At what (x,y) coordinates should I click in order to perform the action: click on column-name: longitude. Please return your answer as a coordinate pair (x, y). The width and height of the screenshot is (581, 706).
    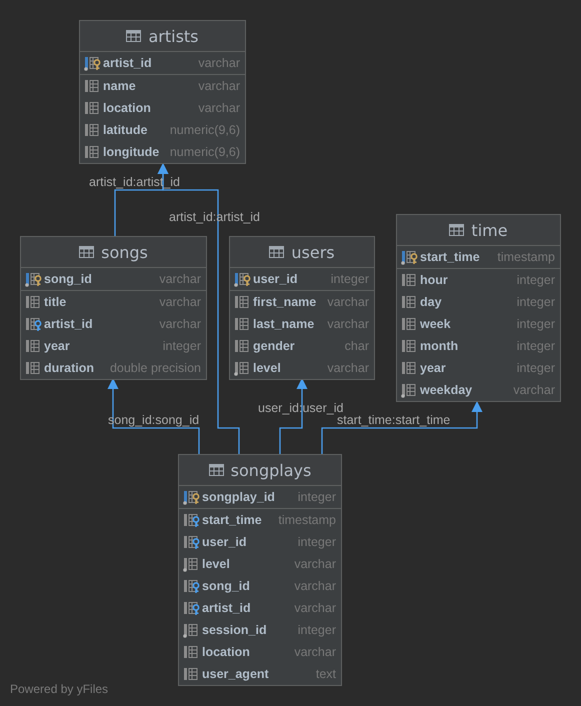
    Looking at the image, I should click on (131, 152).